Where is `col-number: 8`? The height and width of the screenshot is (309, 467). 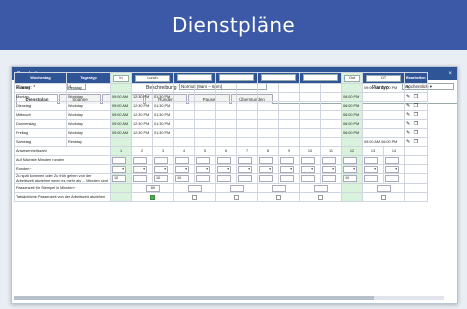
col-number: 8 is located at coordinates (268, 151).